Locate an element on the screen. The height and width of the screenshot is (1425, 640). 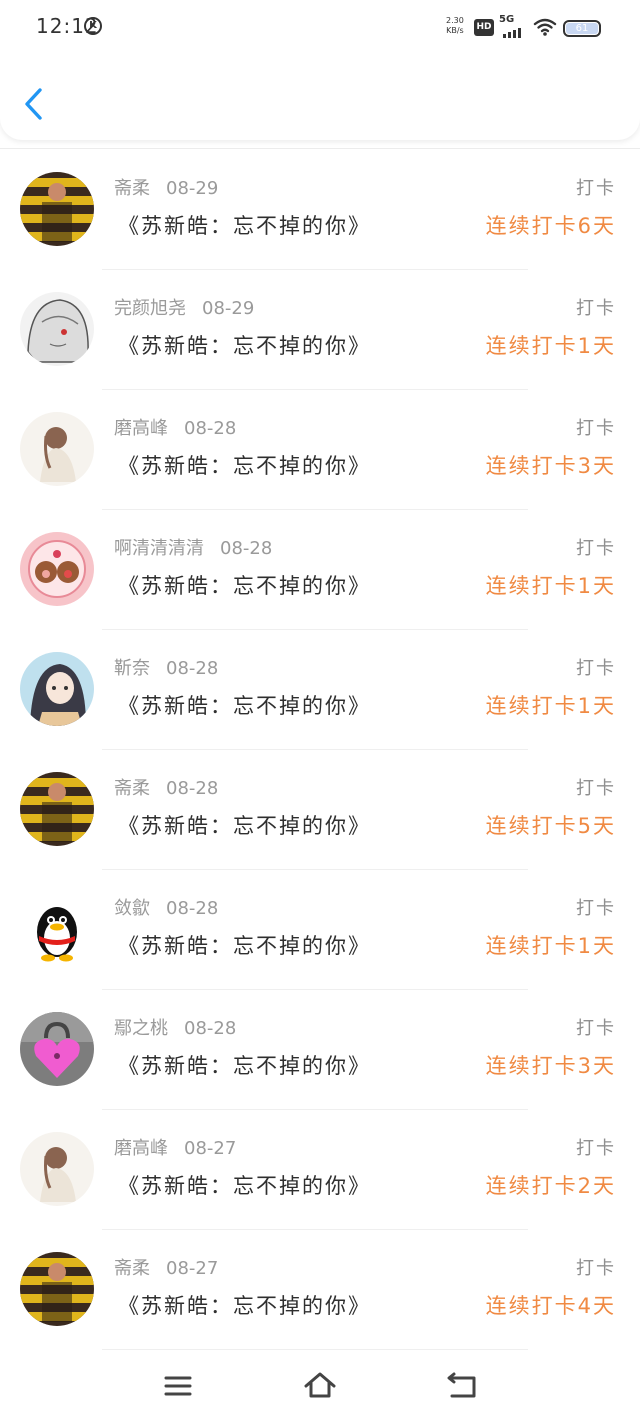
user-meta: 磨高峰 08-28 is located at coordinates (175, 427).